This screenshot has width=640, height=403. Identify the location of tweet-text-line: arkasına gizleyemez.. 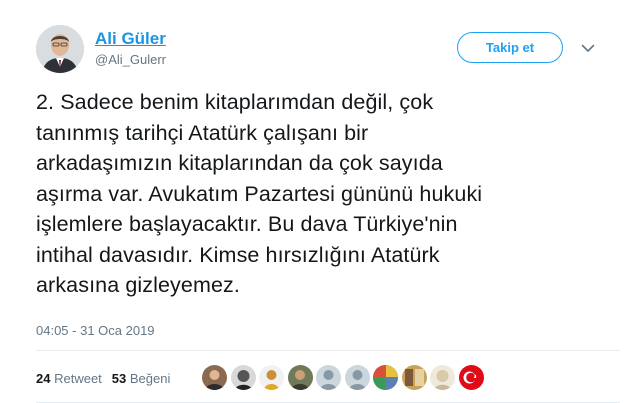
(138, 285).